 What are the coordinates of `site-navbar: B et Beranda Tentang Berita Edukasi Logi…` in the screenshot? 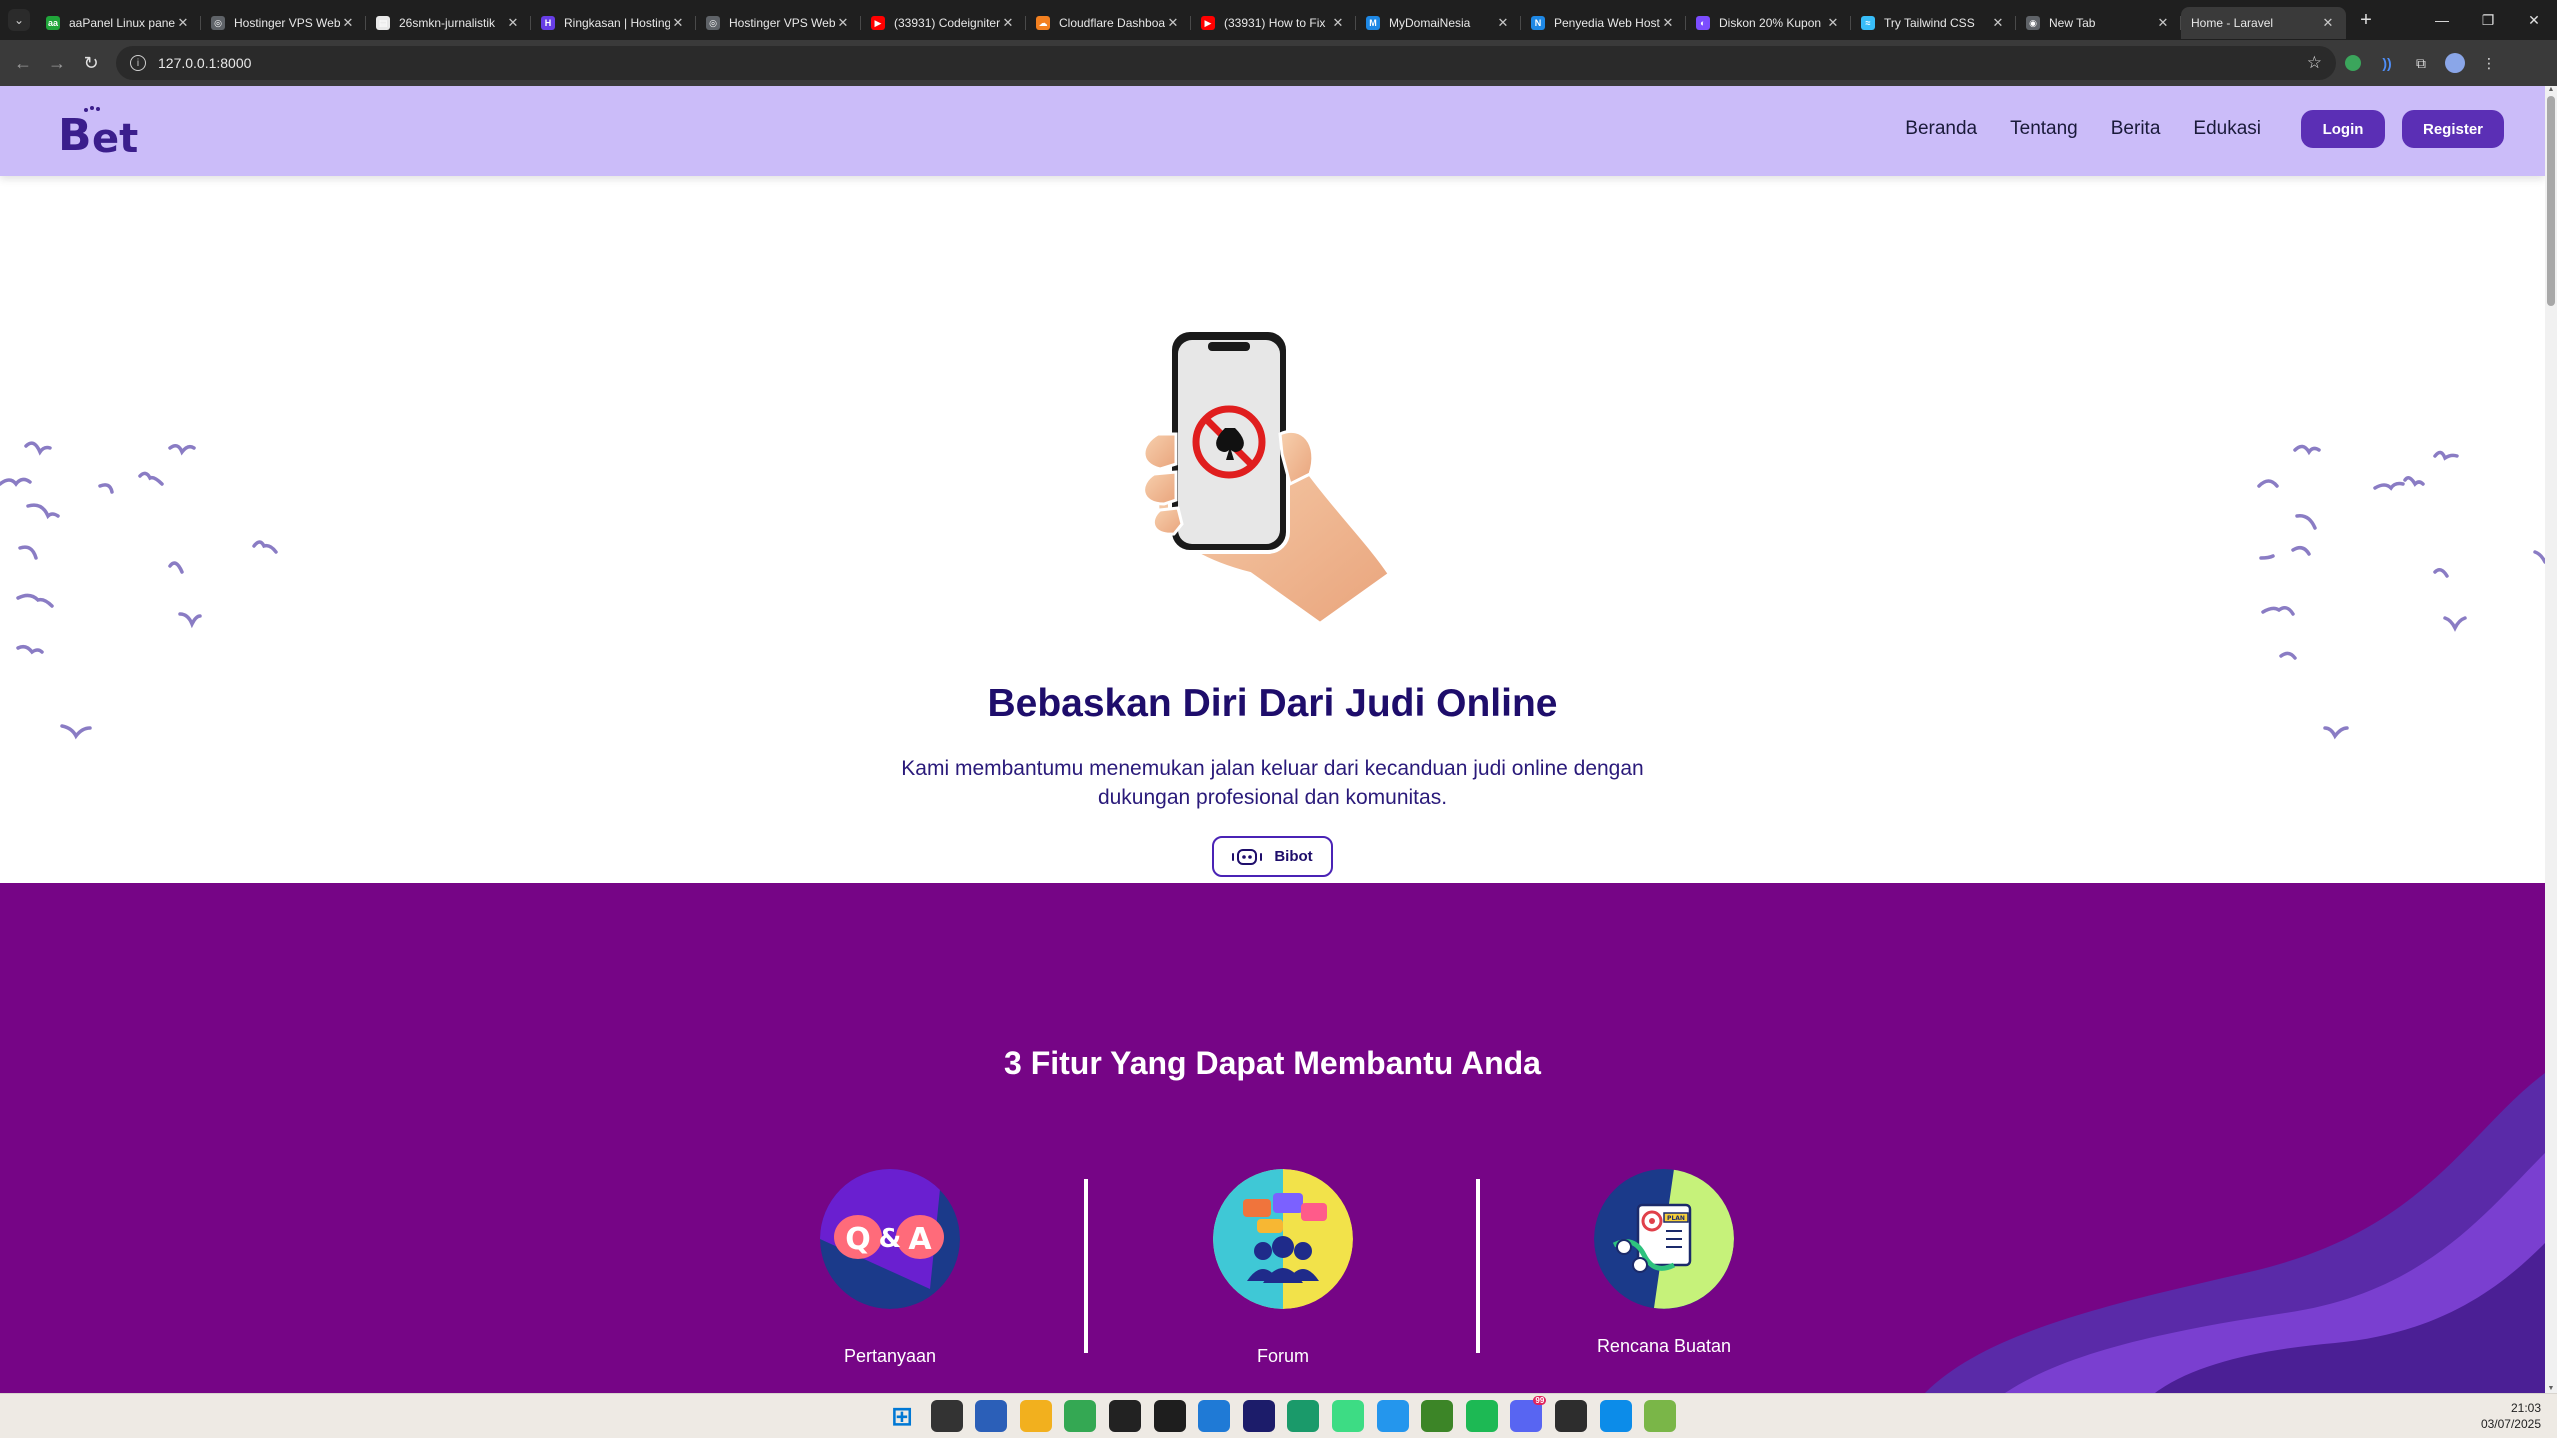 It's located at (1272, 131).